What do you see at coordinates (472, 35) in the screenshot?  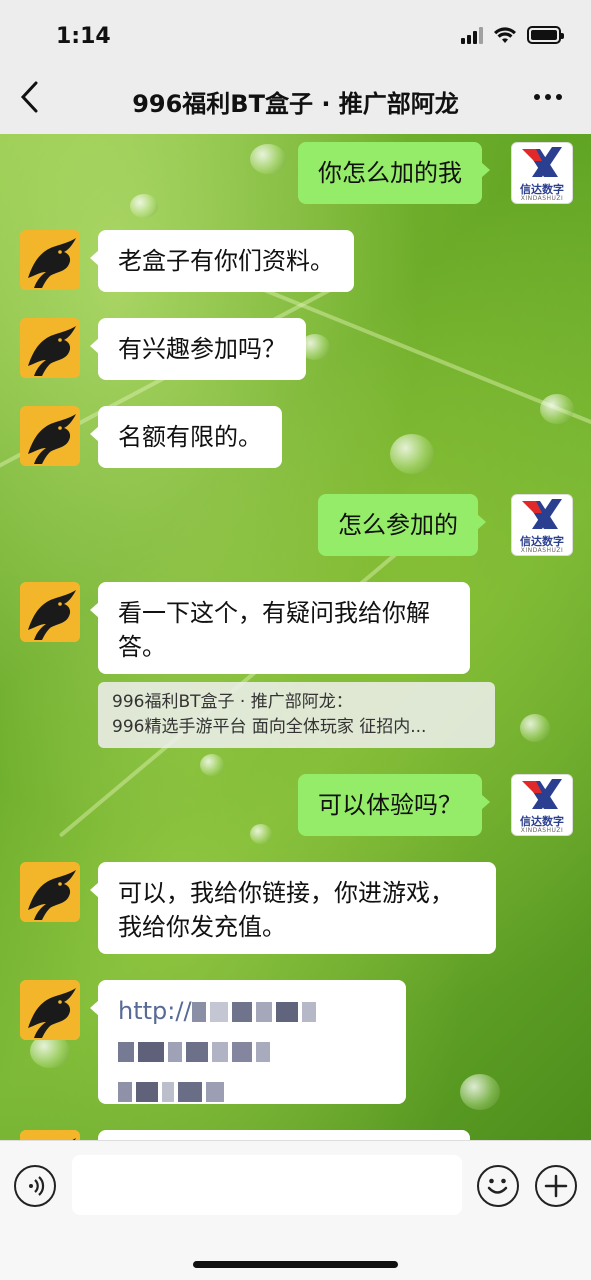 I see `signal-icon` at bounding box center [472, 35].